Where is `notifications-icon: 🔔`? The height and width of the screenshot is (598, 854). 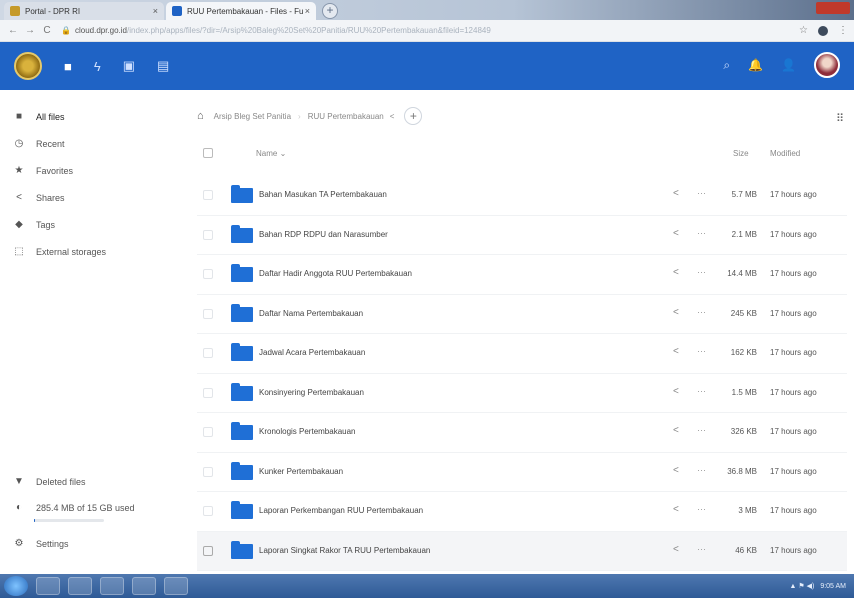
notifications-icon: 🔔 is located at coordinates (755, 65).